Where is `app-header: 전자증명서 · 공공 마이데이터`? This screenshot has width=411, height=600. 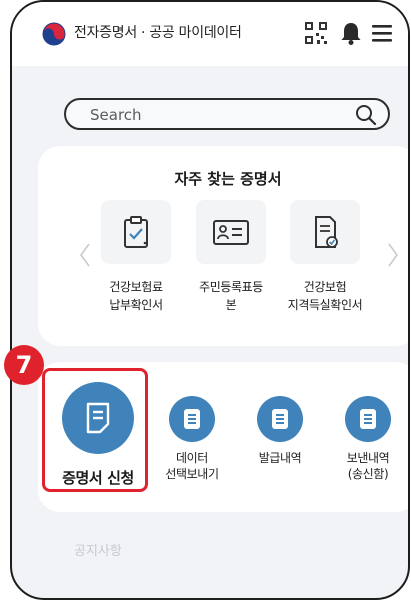 app-header: 전자증명서 · 공공 마이데이터 is located at coordinates (210, 34).